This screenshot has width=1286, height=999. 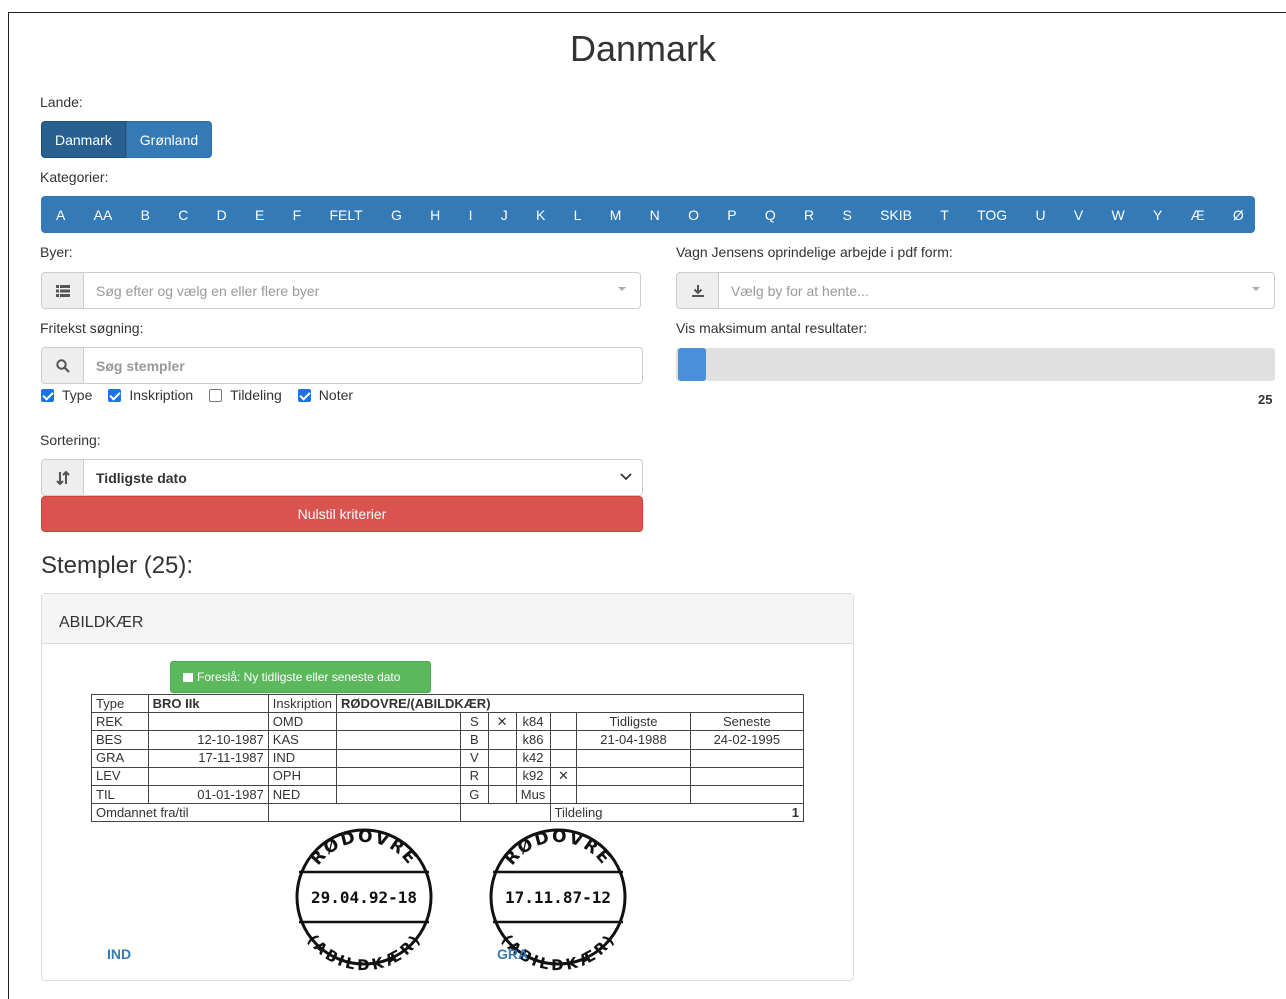 What do you see at coordinates (66, 395) in the screenshot?
I see `checkbox-type: Type` at bounding box center [66, 395].